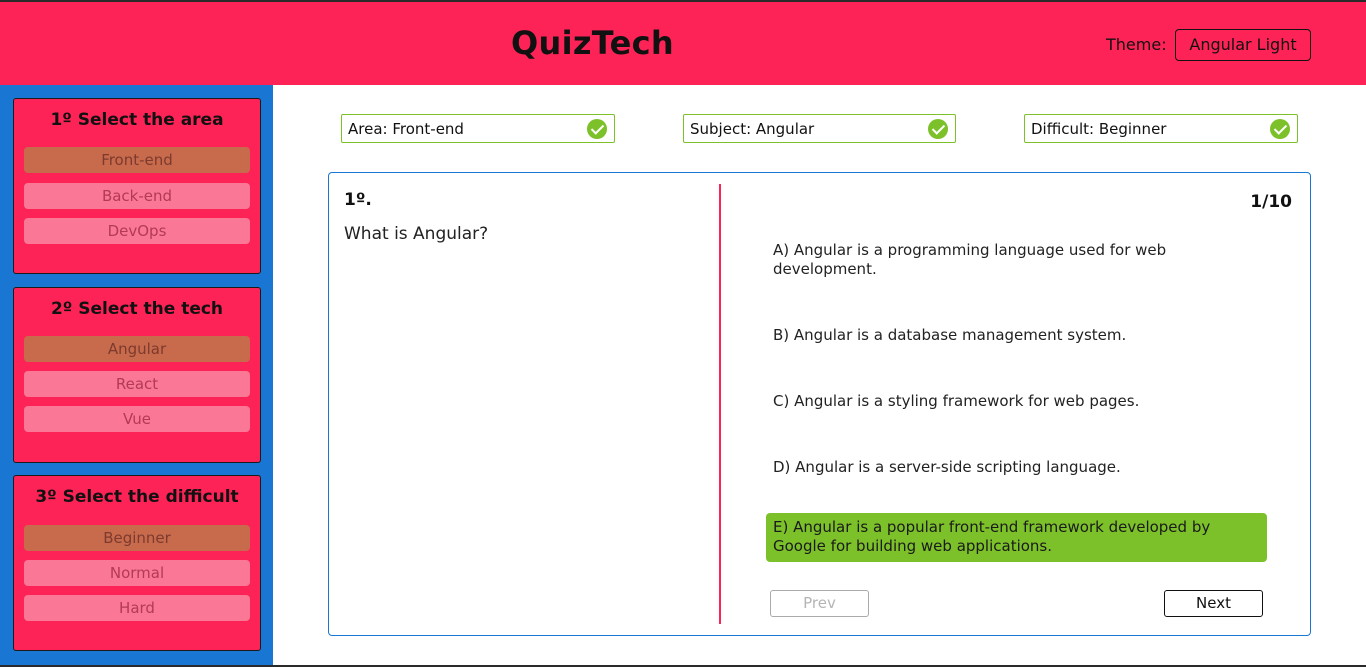  Describe the element at coordinates (406, 129) in the screenshot. I see `area-chip-label: Area: Front-end` at that location.